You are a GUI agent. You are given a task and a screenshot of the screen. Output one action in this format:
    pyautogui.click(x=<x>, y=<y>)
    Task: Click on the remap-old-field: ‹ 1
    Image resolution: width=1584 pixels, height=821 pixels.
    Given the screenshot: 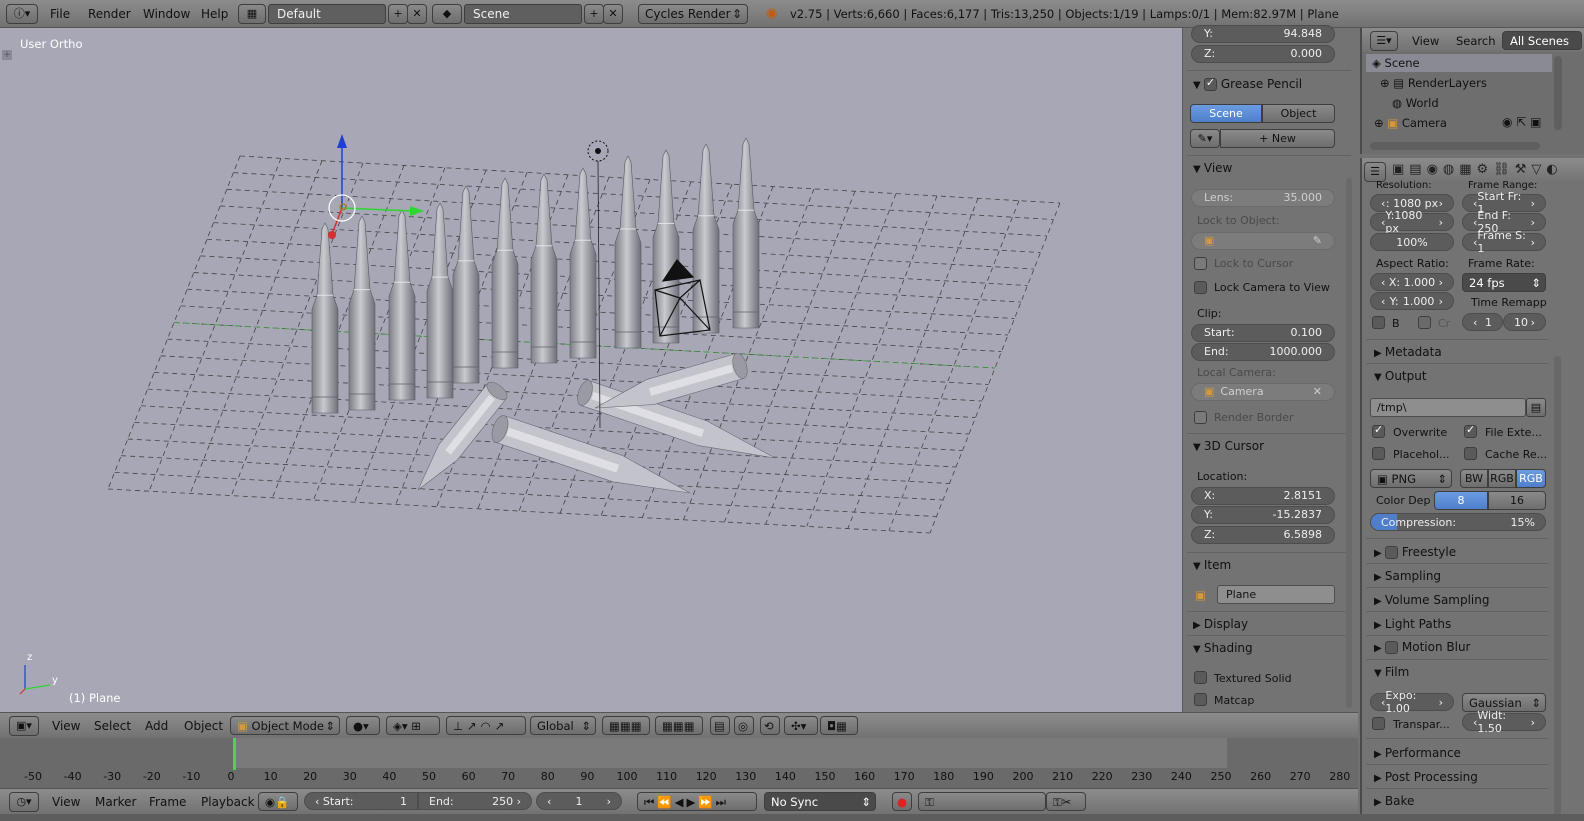 What is the action you would take?
    pyautogui.click(x=1482, y=322)
    